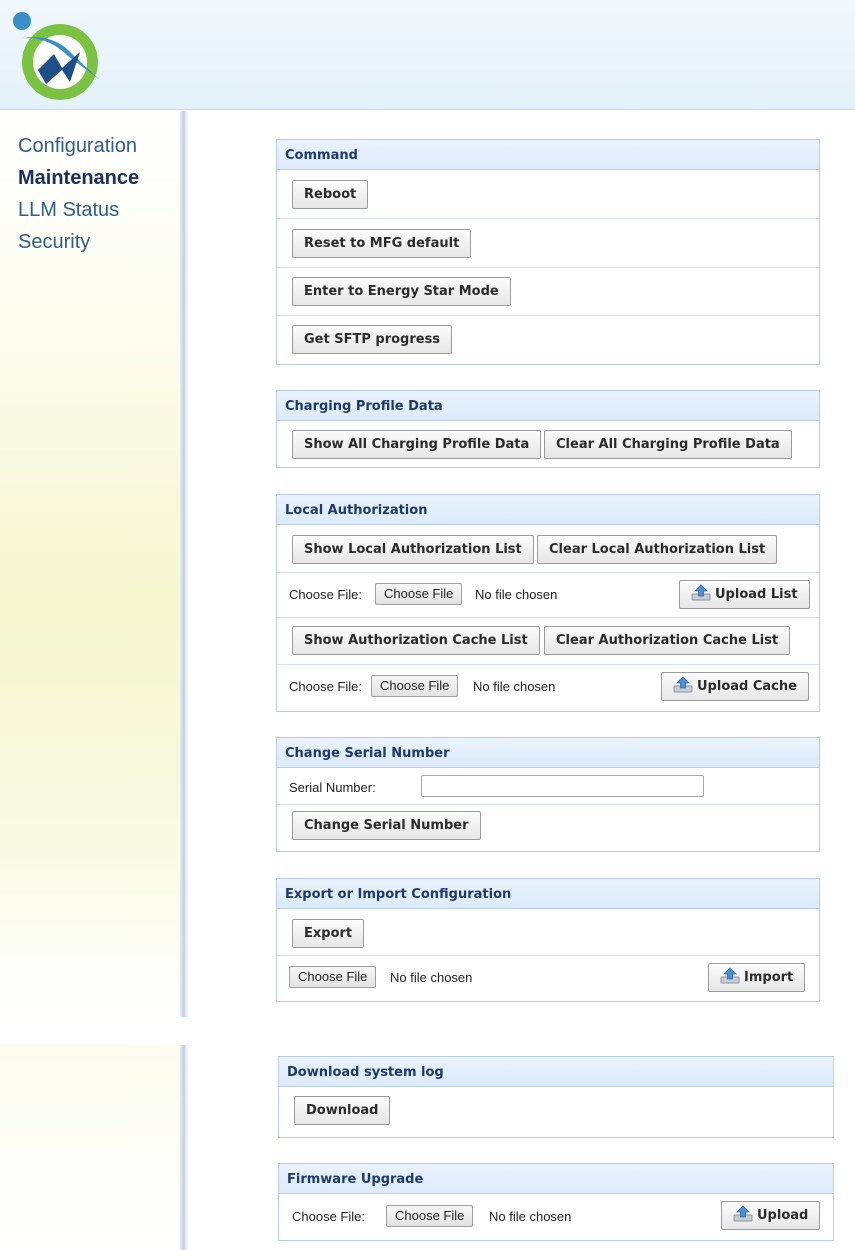  What do you see at coordinates (332, 787) in the screenshot?
I see `serial-number-label: Serial Number:` at bounding box center [332, 787].